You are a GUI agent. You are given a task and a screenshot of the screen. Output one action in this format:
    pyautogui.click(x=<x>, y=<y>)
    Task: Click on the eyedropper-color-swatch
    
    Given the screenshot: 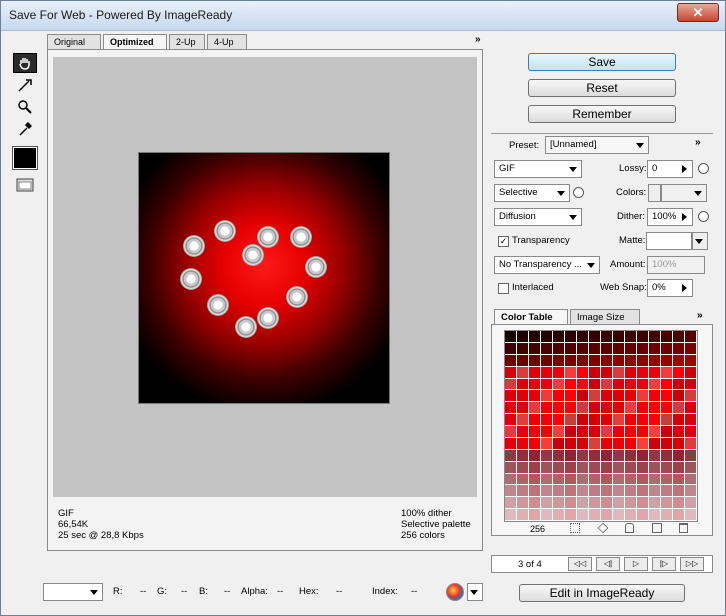 What is the action you would take?
    pyautogui.click(x=25, y=158)
    